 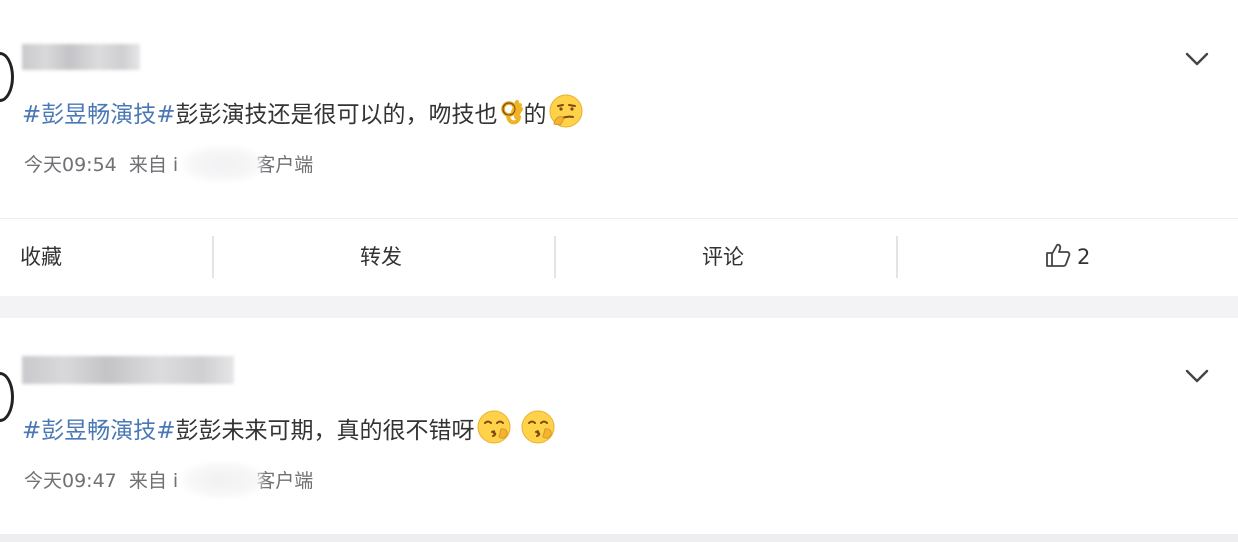 I want to click on post-meta: 今天09:54 来自 i 客户端, so click(x=168, y=164).